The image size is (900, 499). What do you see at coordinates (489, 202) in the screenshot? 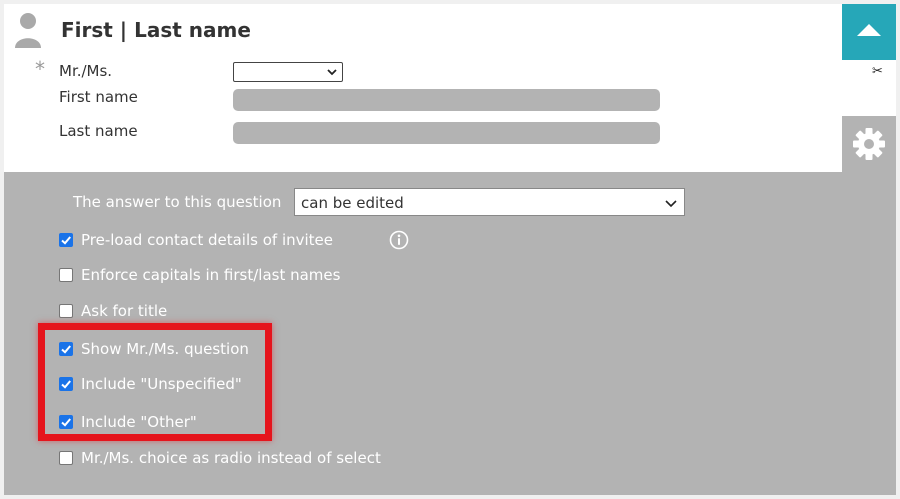
I see `answer-mode-select: can be edited` at bounding box center [489, 202].